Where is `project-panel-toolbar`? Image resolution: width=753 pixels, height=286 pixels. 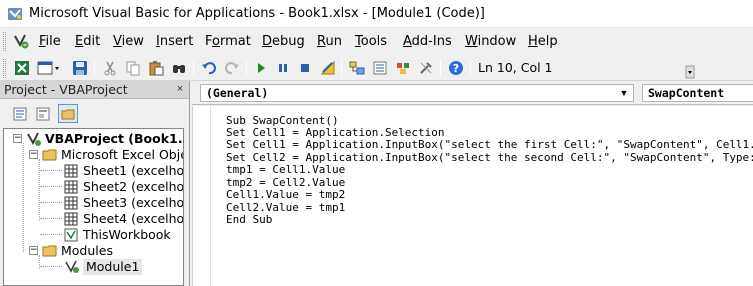
project-panel-toolbar is located at coordinates (94, 113).